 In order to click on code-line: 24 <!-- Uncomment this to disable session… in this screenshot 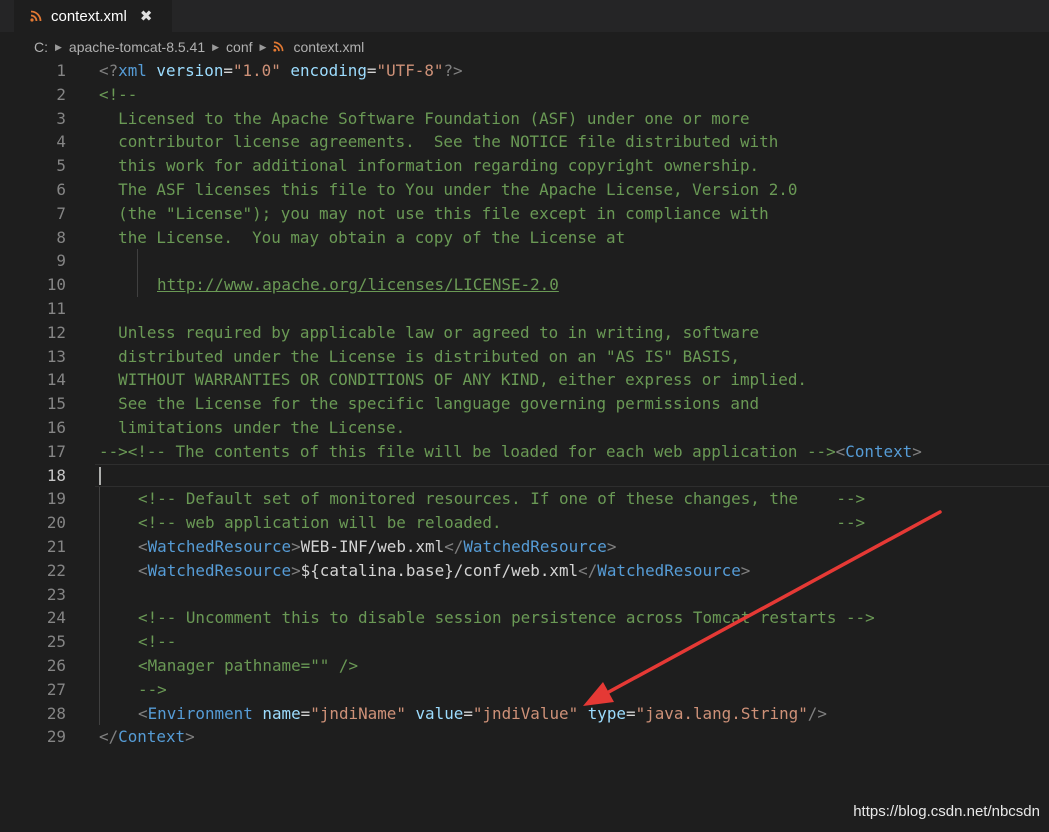, I will do `click(524, 618)`.